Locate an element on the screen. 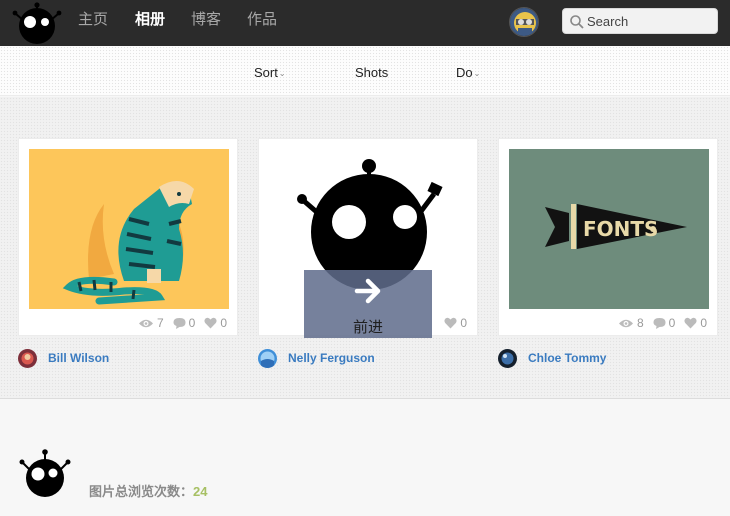 This screenshot has height=516, width=730. nav-item-works: 作品 is located at coordinates (262, 20).